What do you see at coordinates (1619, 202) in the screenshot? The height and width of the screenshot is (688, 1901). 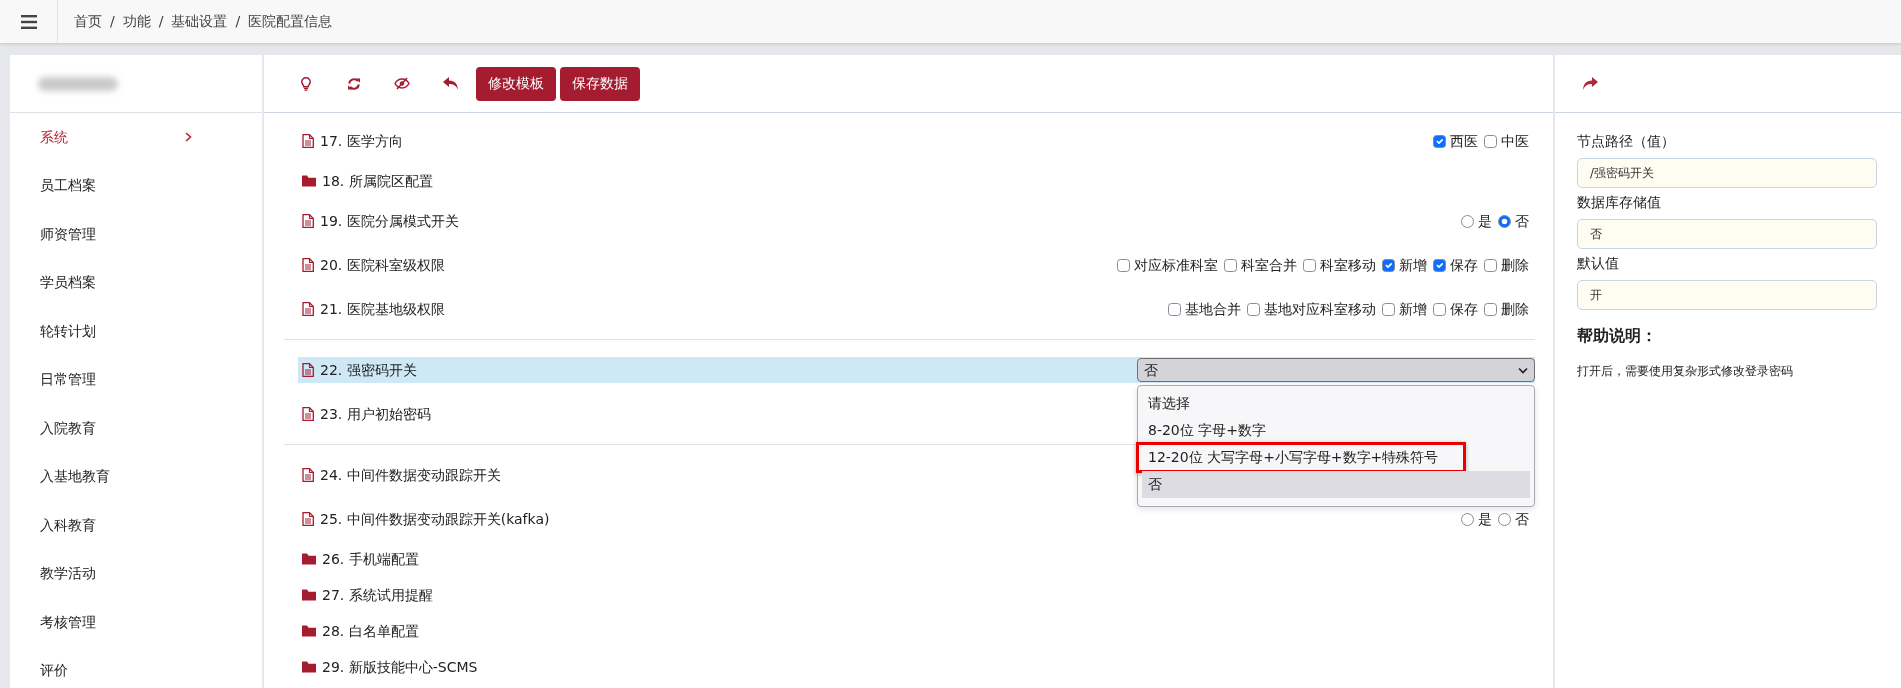 I see `field-label: 数据库存储值` at bounding box center [1619, 202].